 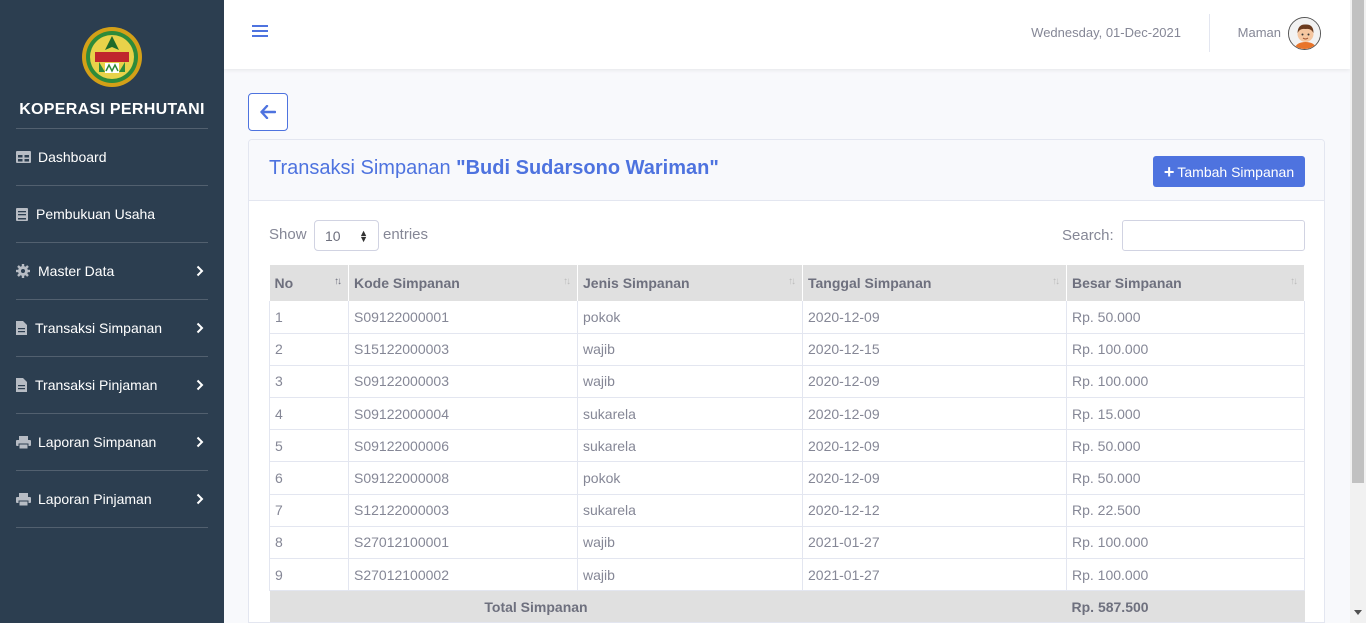 I want to click on arrow-left-icon, so click(x=268, y=112).